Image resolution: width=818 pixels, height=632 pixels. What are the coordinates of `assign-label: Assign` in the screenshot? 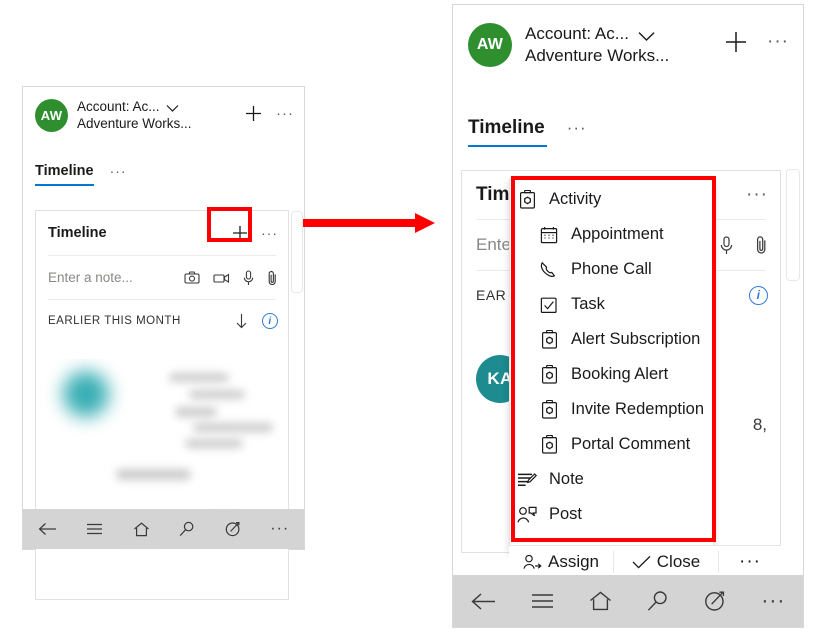 It's located at (573, 561).